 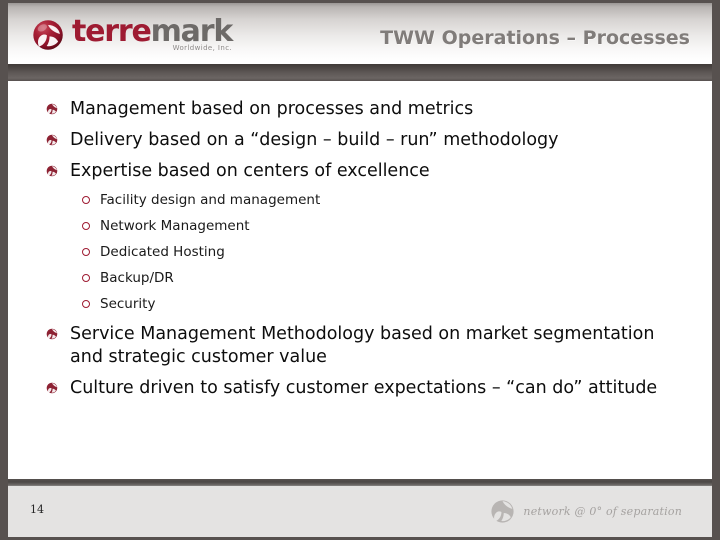 I want to click on terremark-globe-mono-icon, so click(x=503, y=511).